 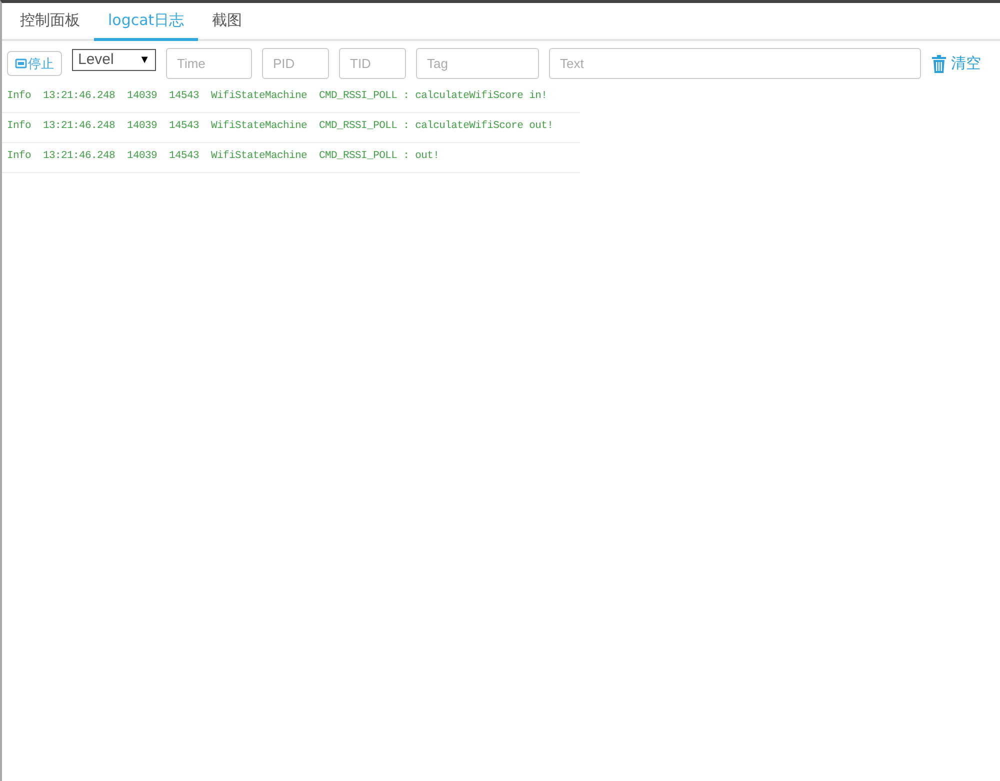 What do you see at coordinates (21, 64) in the screenshot?
I see `monitor-icon` at bounding box center [21, 64].